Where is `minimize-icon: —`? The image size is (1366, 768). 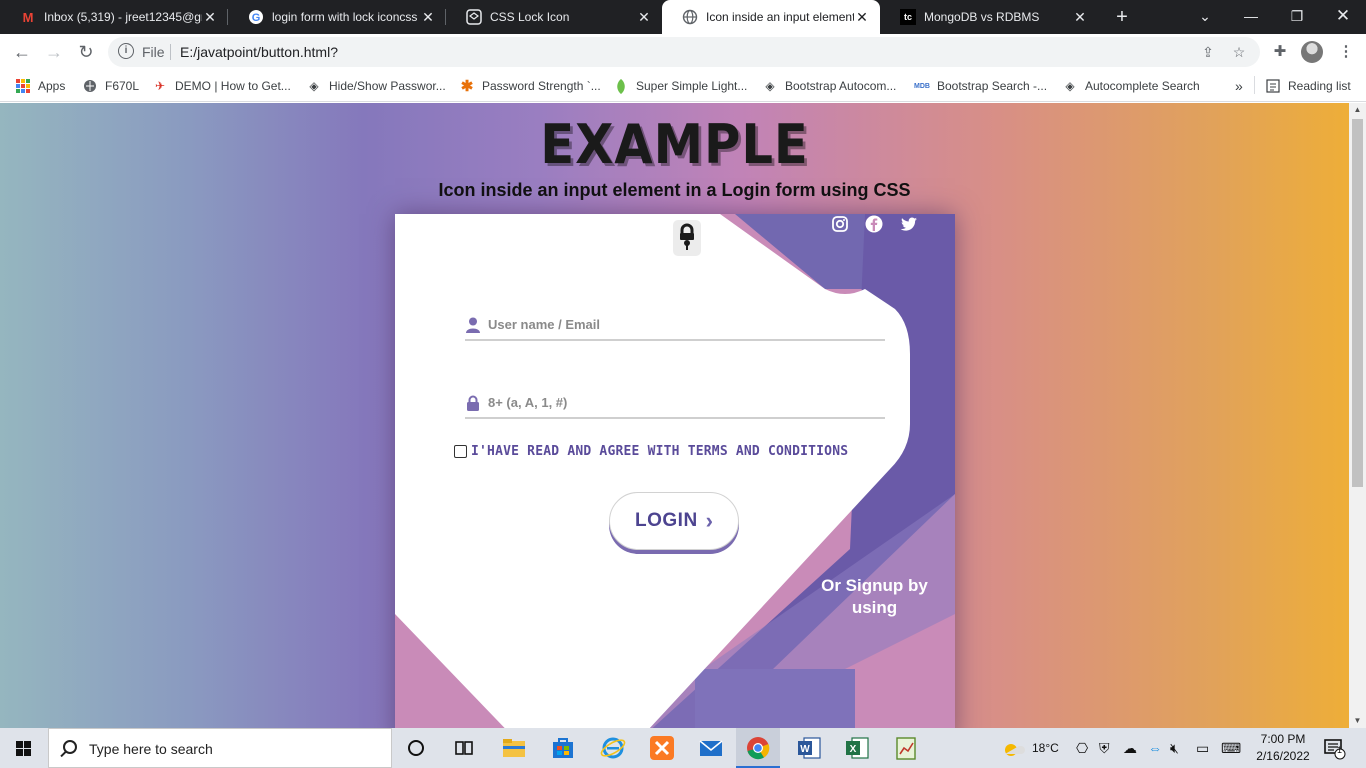 minimize-icon: — is located at coordinates (1251, 17).